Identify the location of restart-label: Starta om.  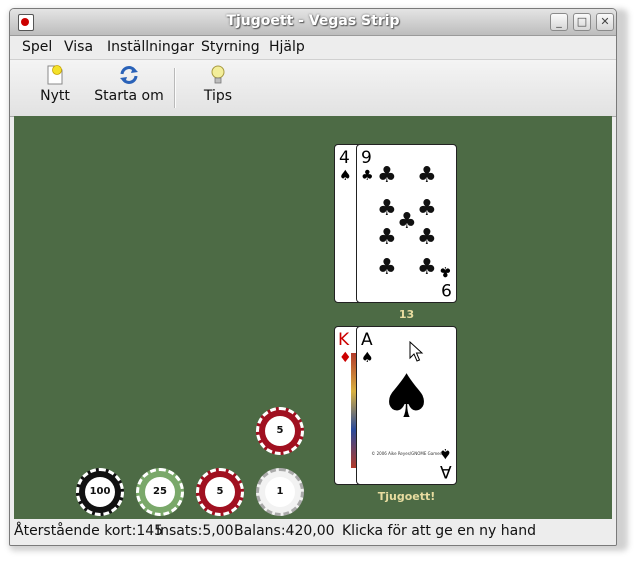
(129, 96).